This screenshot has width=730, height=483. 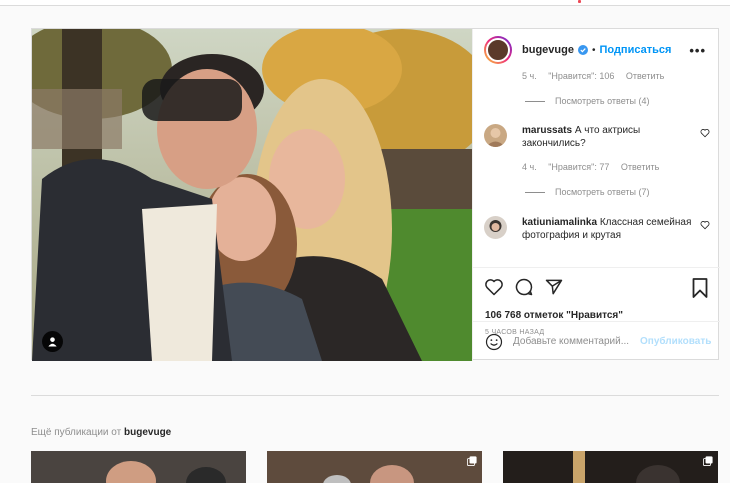 What do you see at coordinates (578, 167) in the screenshot?
I see `comment-likes: "Нравится": 77` at bounding box center [578, 167].